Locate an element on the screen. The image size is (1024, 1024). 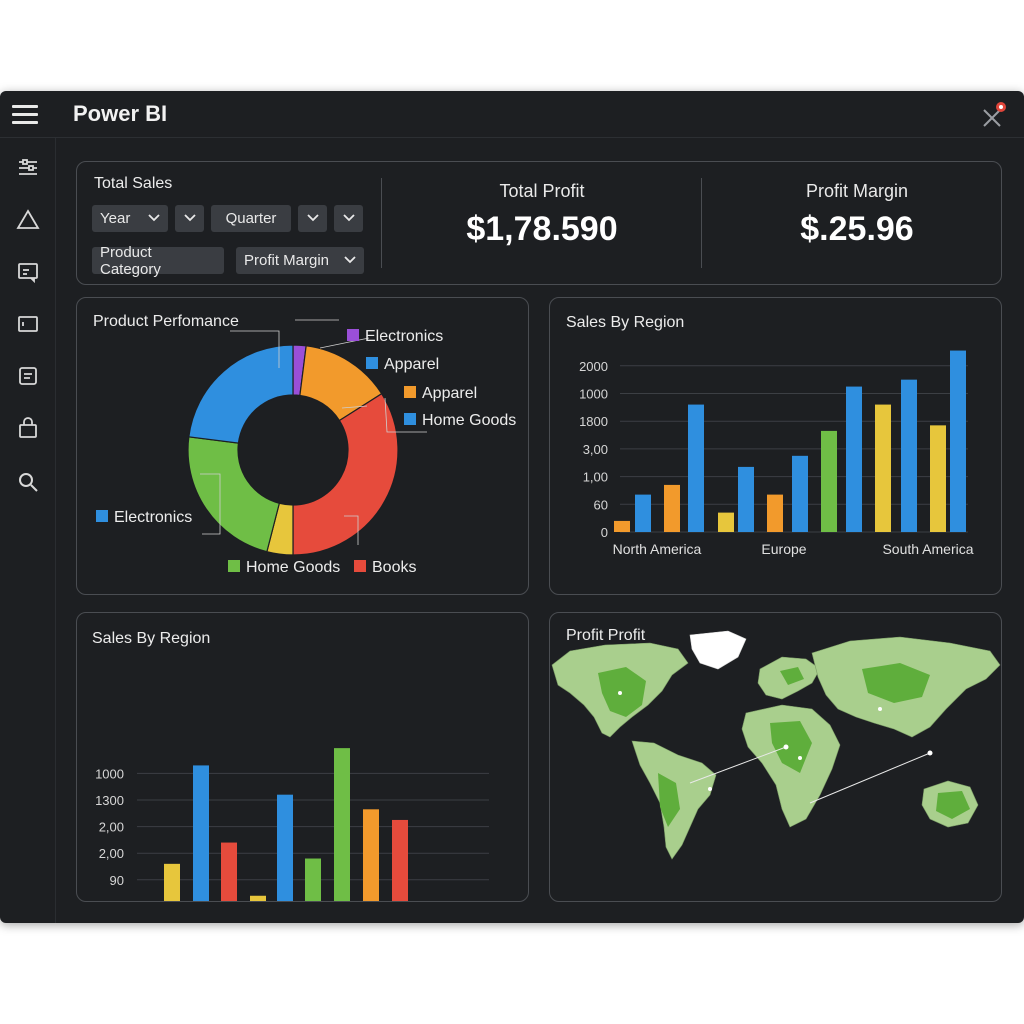
y-tick-label: 50 is located at coordinates (117, 900).